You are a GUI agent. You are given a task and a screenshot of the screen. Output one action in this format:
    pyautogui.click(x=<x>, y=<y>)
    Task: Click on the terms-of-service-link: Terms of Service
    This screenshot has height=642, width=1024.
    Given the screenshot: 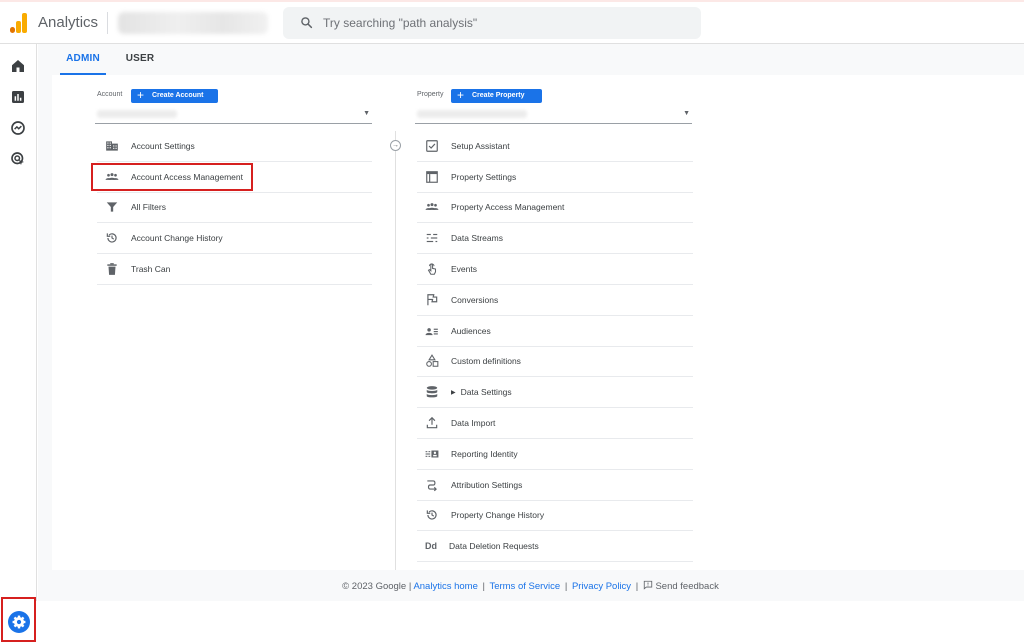 What is the action you would take?
    pyautogui.click(x=524, y=586)
    